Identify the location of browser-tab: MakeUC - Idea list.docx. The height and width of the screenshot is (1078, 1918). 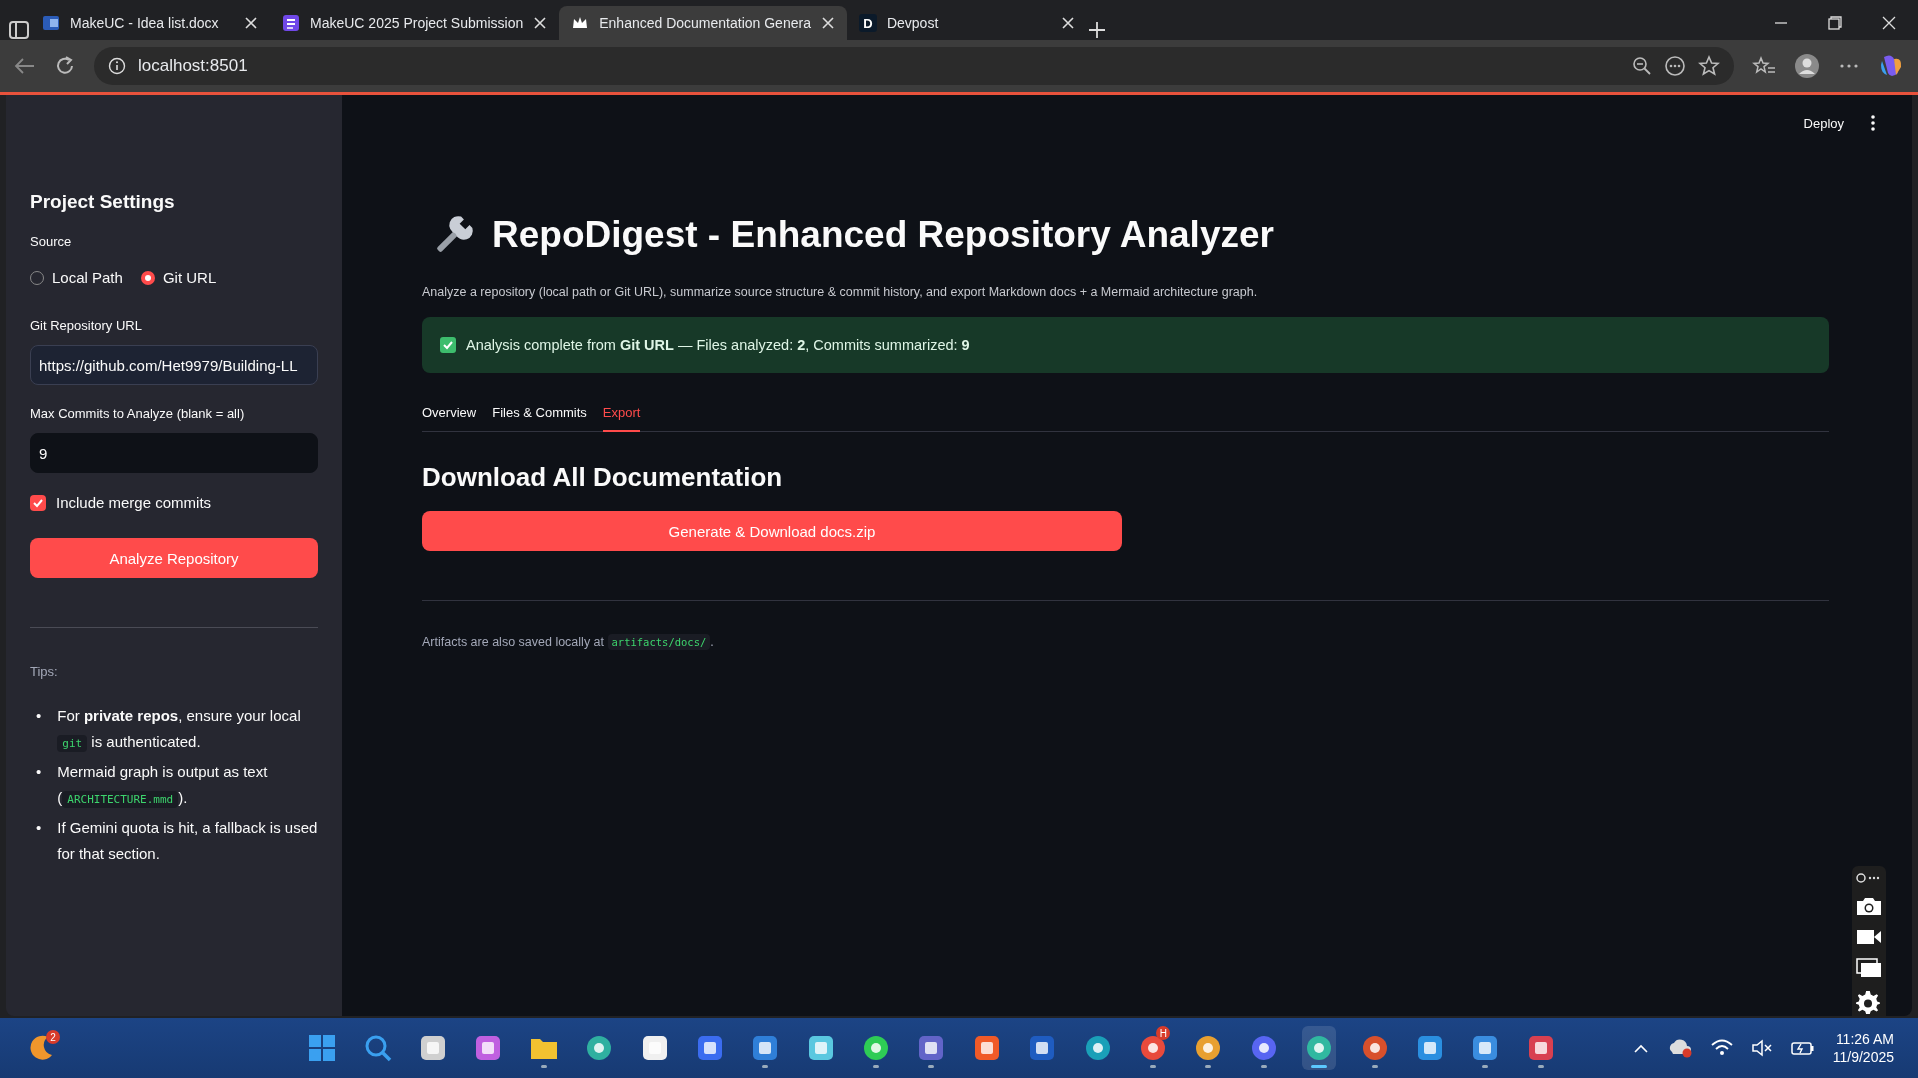
(150, 23).